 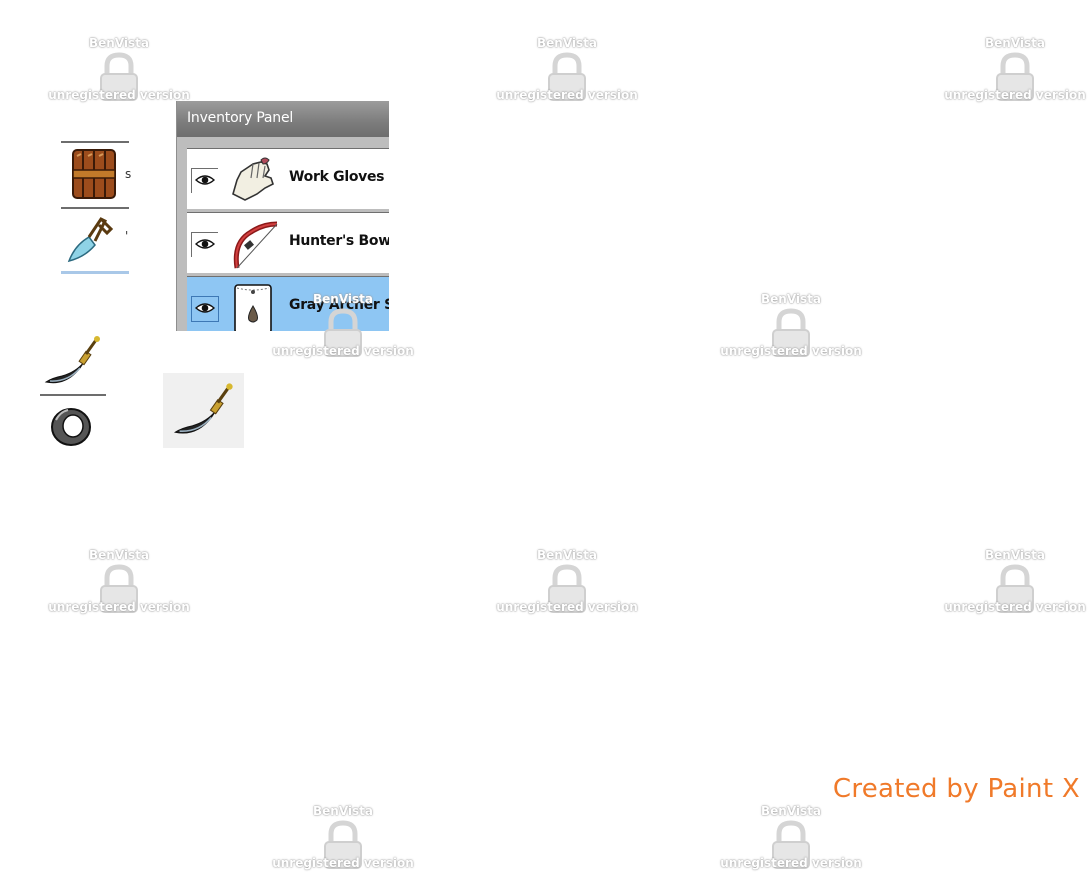 What do you see at coordinates (127, 236) in the screenshot?
I see `mini-item-label: '` at bounding box center [127, 236].